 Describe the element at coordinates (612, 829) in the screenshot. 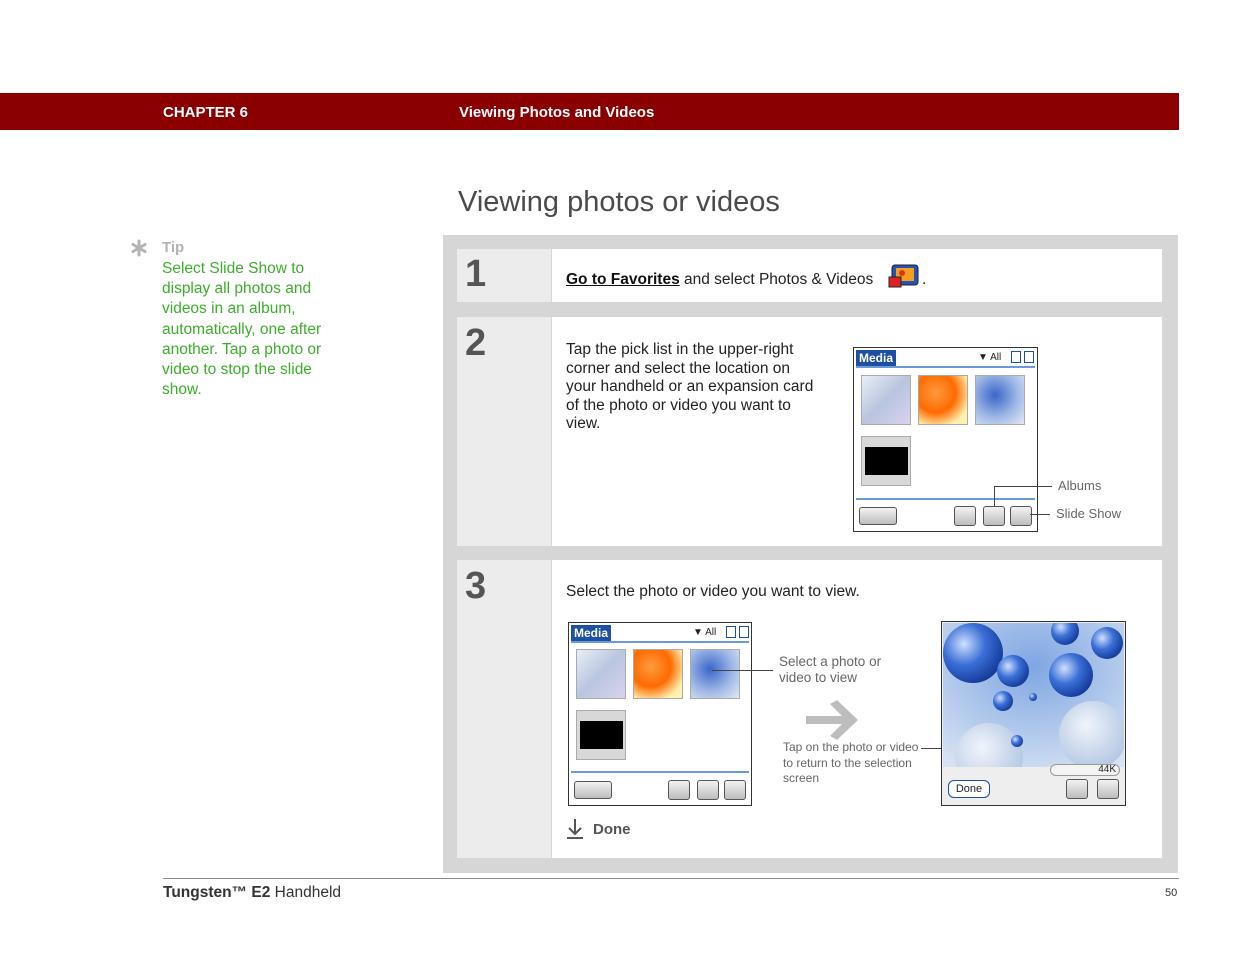

I see `done-label: Done` at that location.